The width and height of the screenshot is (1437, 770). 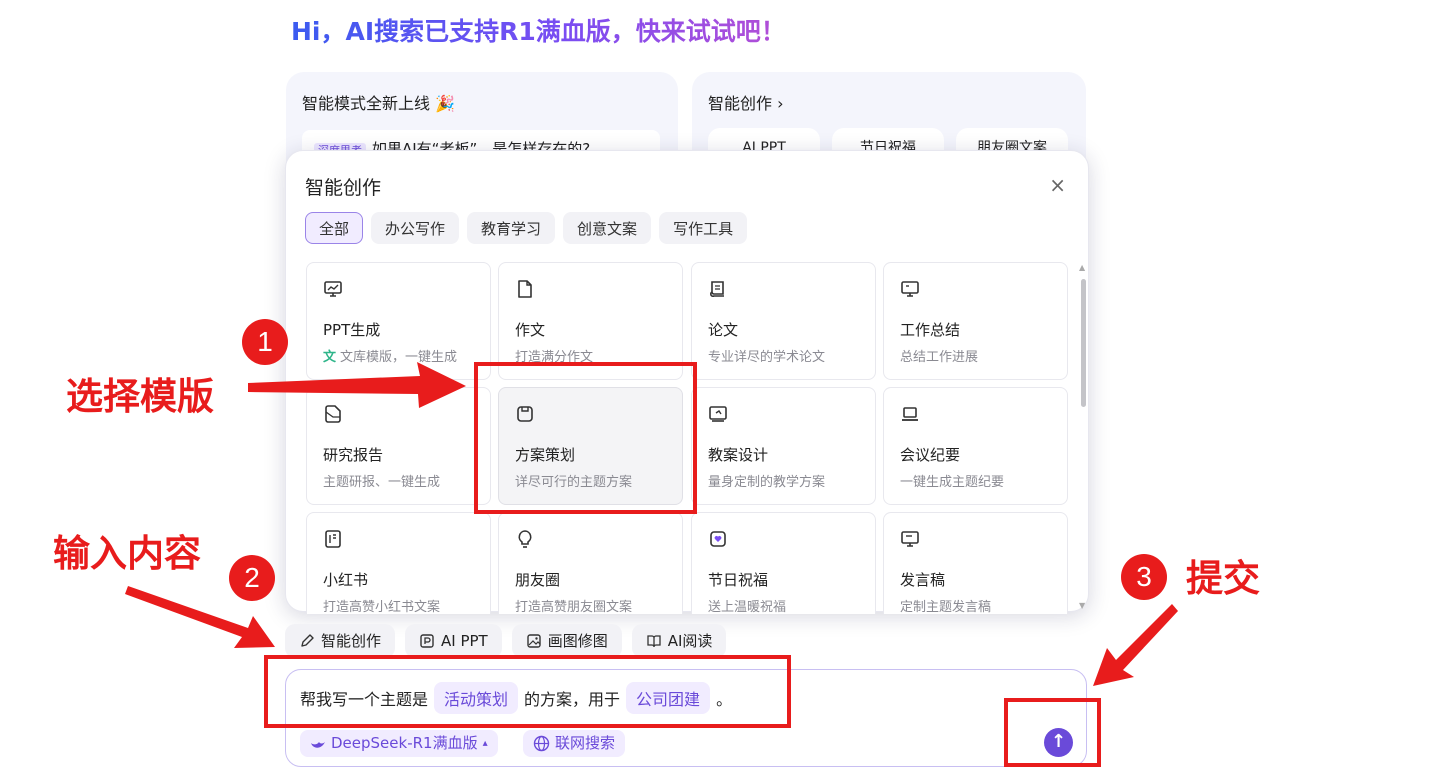 I want to click on template-title: 教案设计, so click(x=738, y=455).